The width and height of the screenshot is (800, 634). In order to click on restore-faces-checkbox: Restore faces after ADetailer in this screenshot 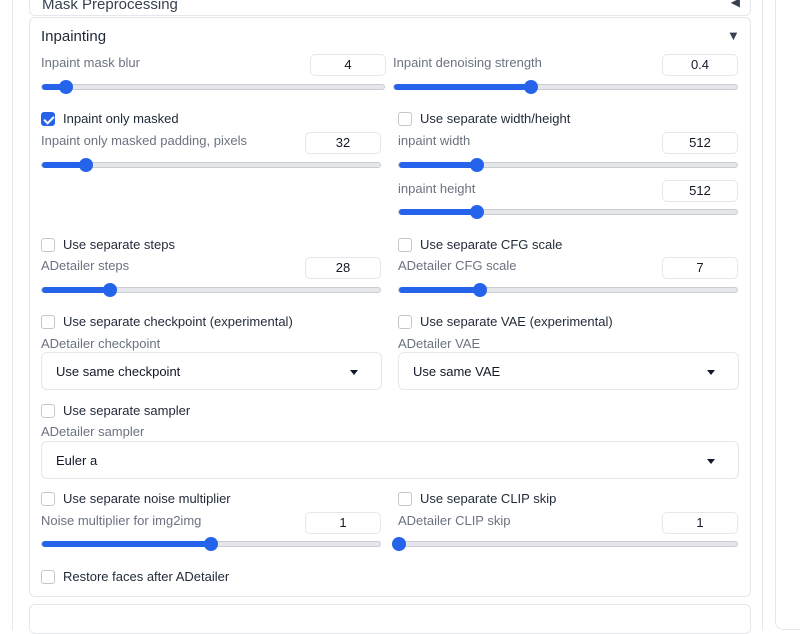, I will do `click(135, 576)`.